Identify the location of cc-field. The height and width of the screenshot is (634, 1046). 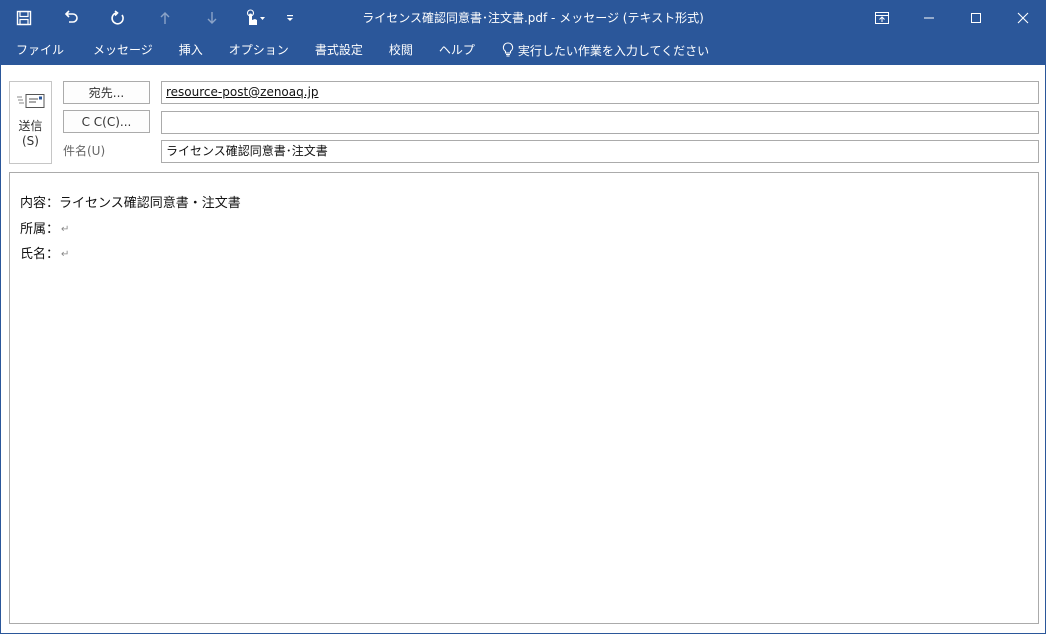
(600, 122).